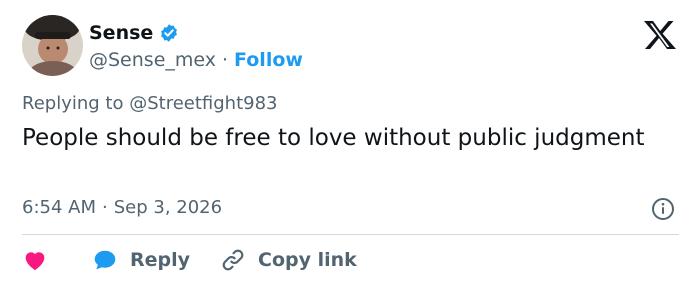 Image resolution: width=700 pixels, height=287 pixels. What do you see at coordinates (59, 207) in the screenshot?
I see `tweet-time: 6:54 AM` at bounding box center [59, 207].